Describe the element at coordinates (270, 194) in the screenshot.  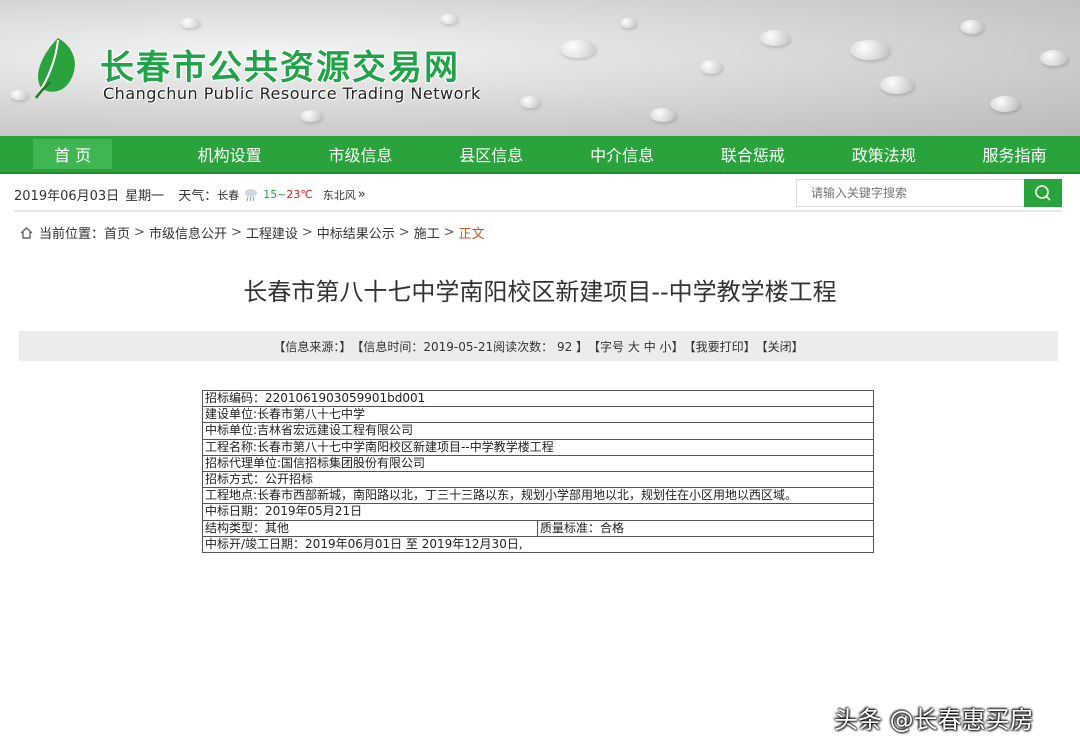
I see `temp-low: 15` at that location.